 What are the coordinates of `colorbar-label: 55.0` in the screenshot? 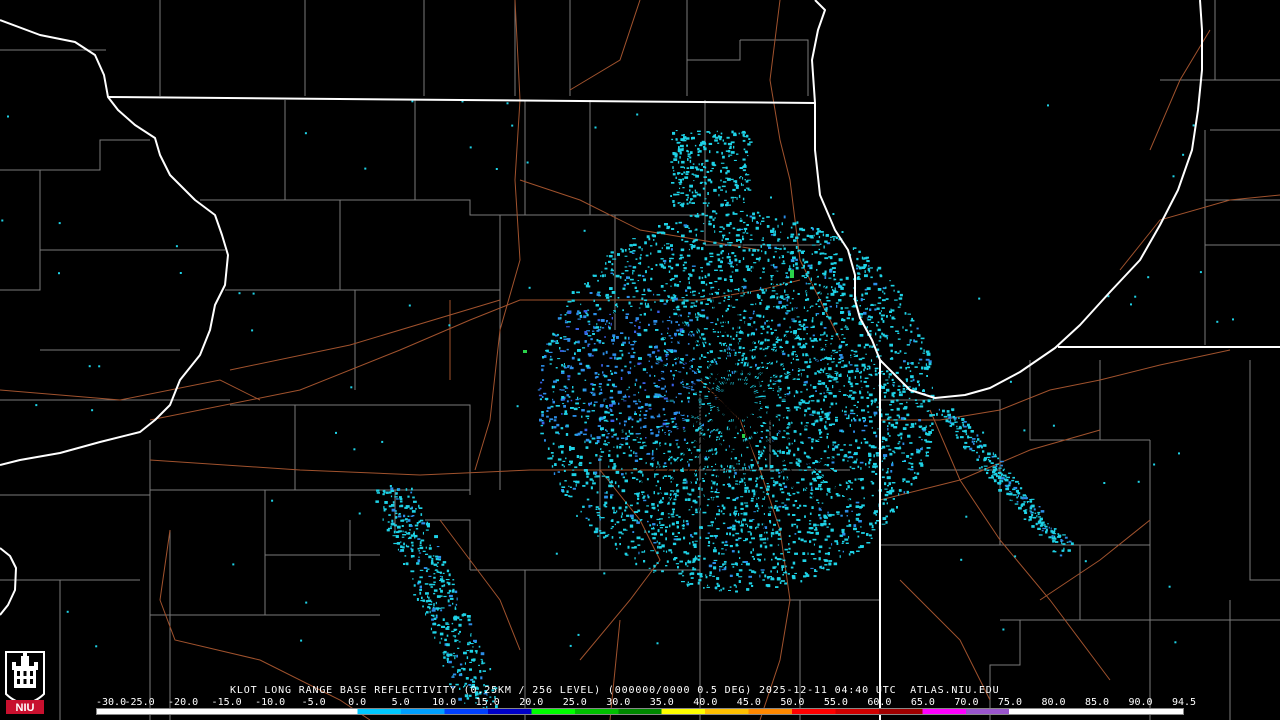 It's located at (835, 702).